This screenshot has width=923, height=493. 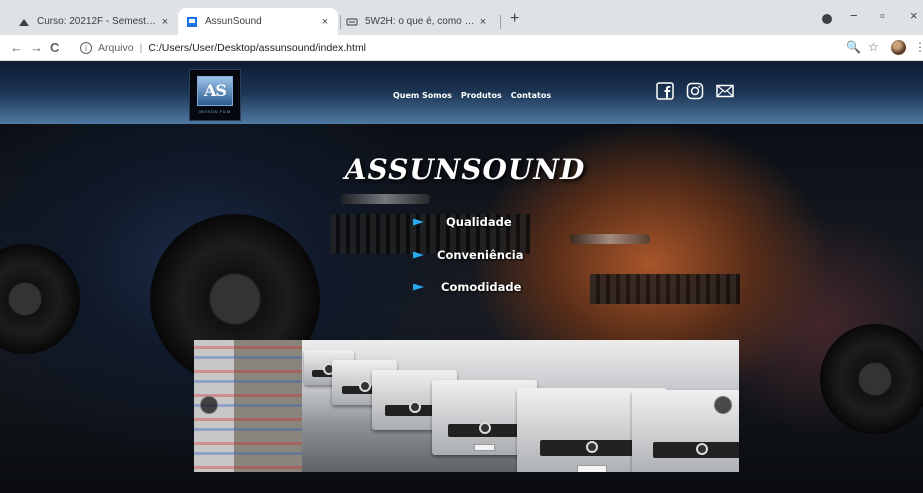 What do you see at coordinates (352, 21) in the screenshot?
I see `site-icon` at bounding box center [352, 21].